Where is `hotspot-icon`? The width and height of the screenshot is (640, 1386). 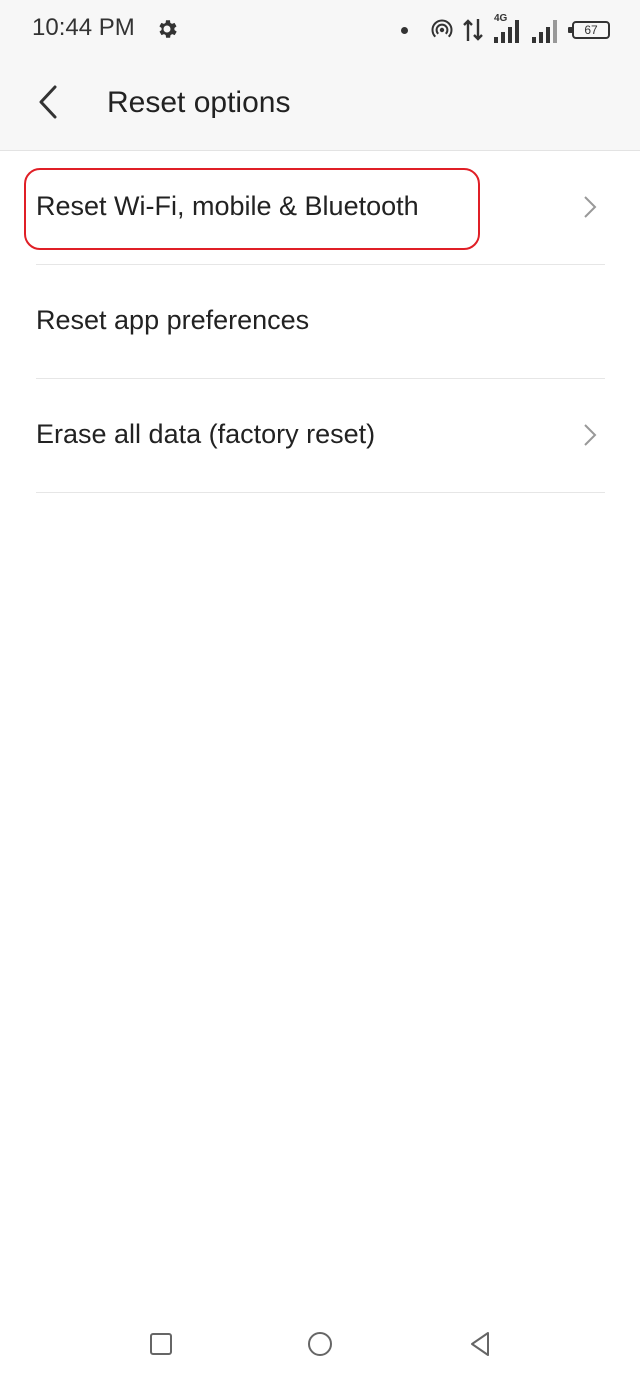
hotspot-icon is located at coordinates (442, 28).